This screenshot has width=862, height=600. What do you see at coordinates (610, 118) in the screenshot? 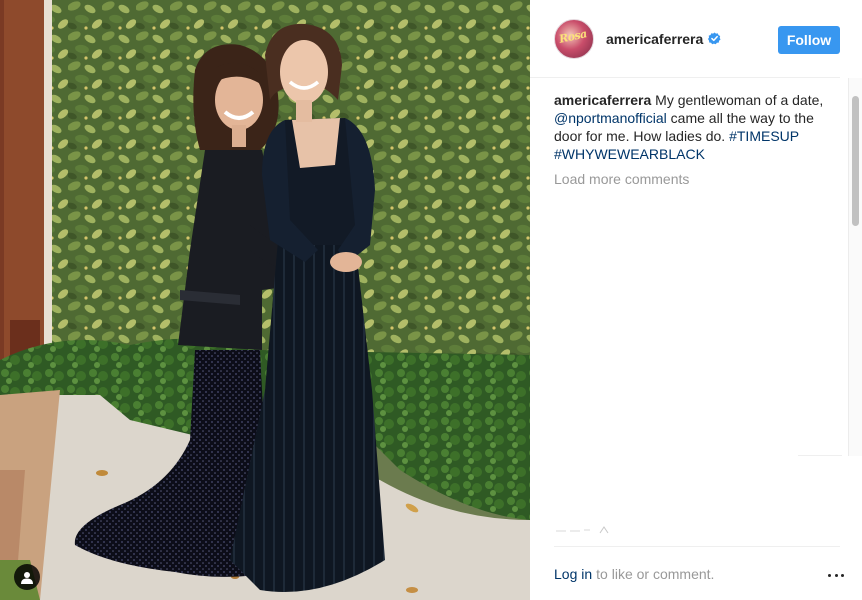
I see `mention-link: @nportmanofficial` at bounding box center [610, 118].